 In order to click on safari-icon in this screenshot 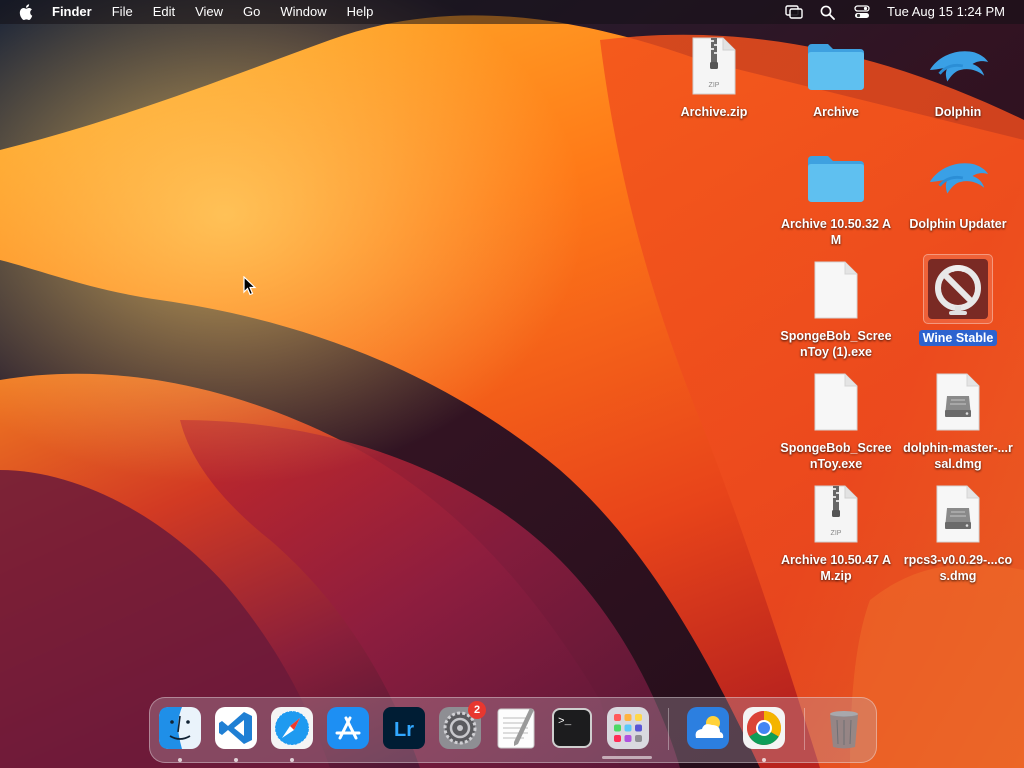, I will do `click(292, 728)`.